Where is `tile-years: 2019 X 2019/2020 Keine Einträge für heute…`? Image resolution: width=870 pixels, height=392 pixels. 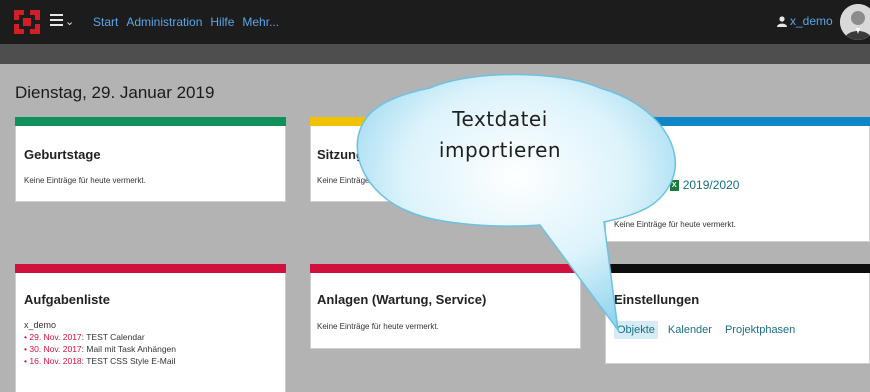 tile-years: 2019 X 2019/2020 Keine Einträge für heute… is located at coordinates (737, 179).